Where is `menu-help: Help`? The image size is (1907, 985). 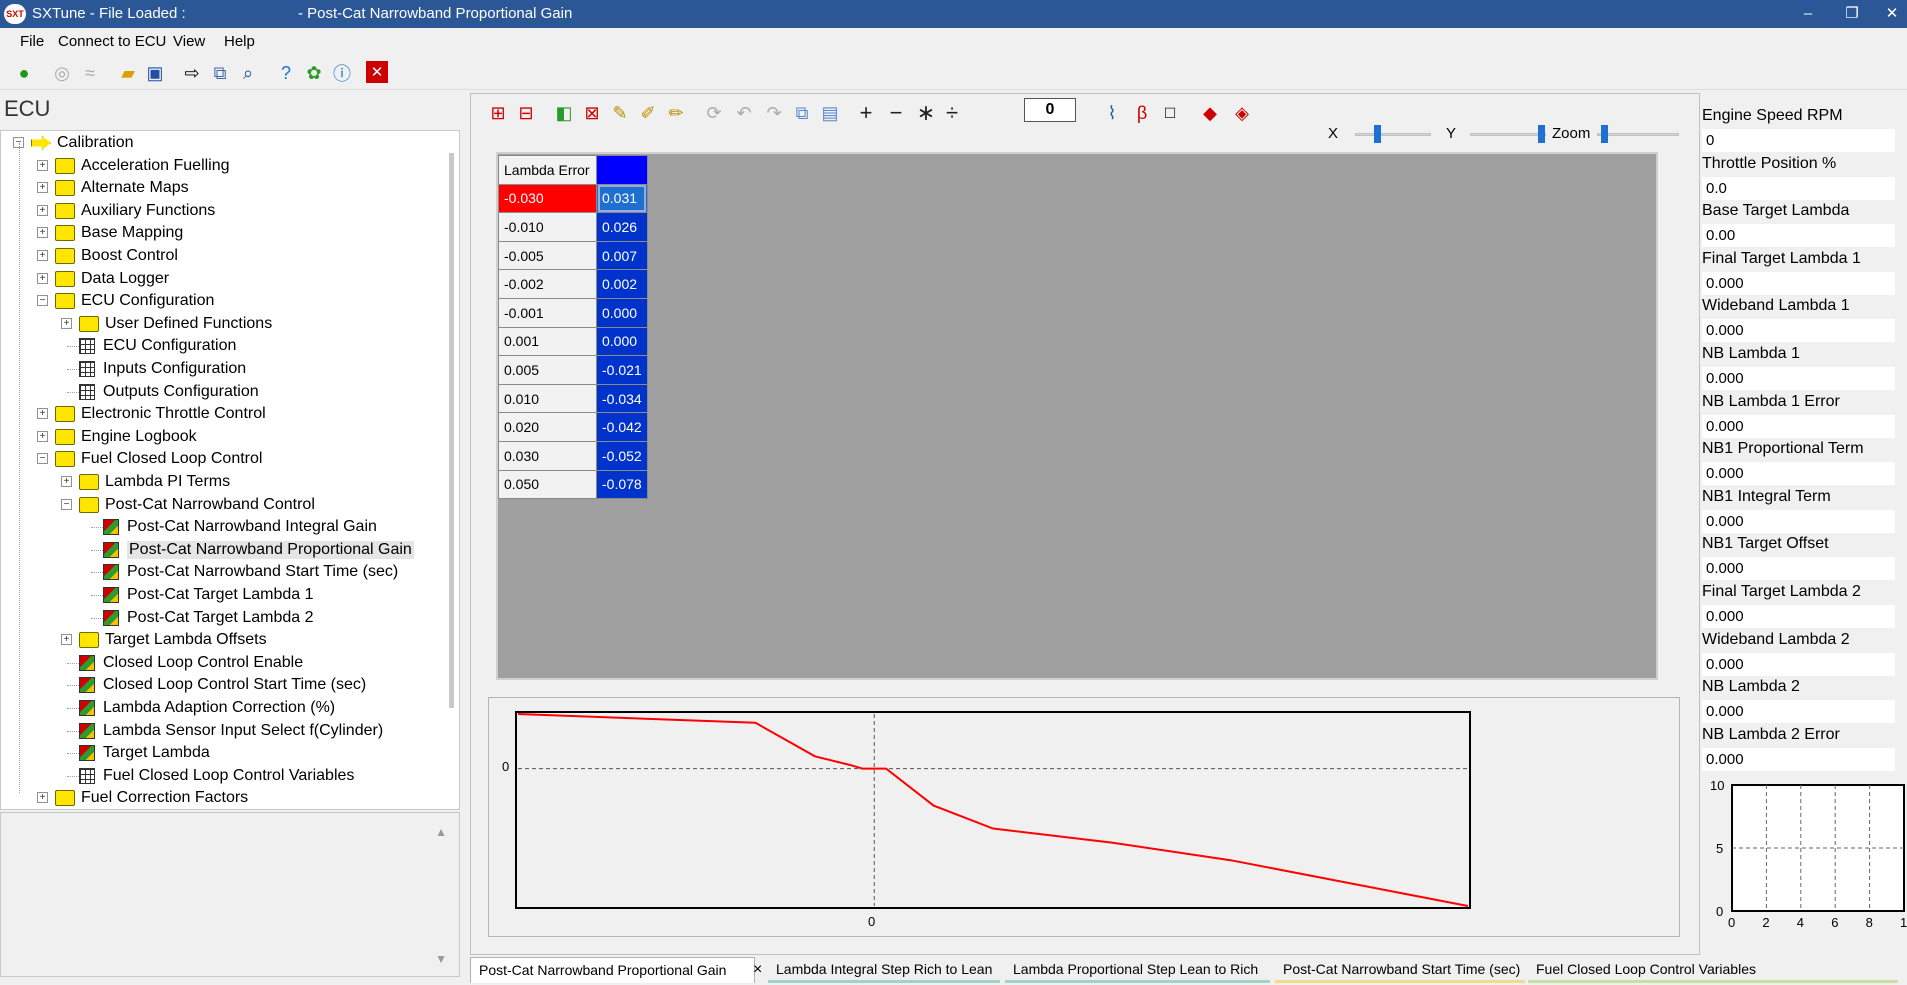 menu-help: Help is located at coordinates (239, 41).